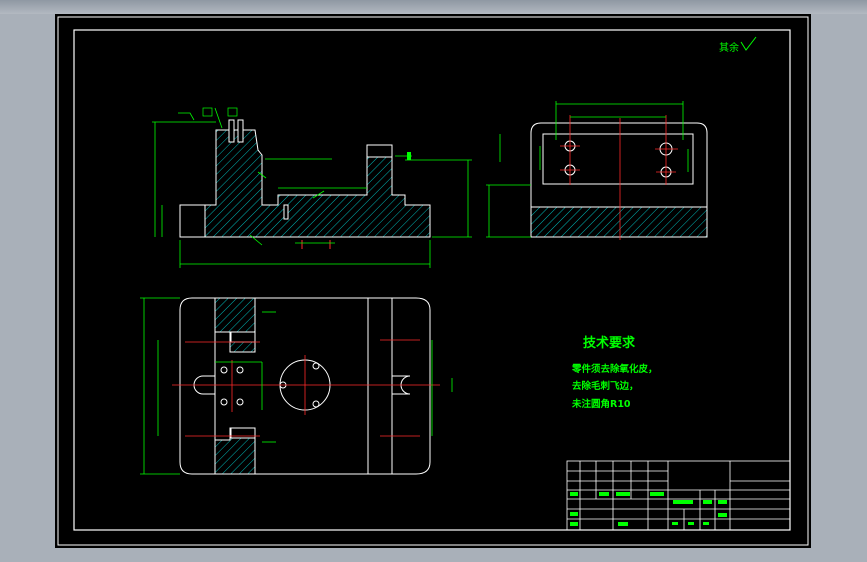  What do you see at coordinates (729, 47) in the screenshot?
I see `roughness-note-text: 其余` at bounding box center [729, 47].